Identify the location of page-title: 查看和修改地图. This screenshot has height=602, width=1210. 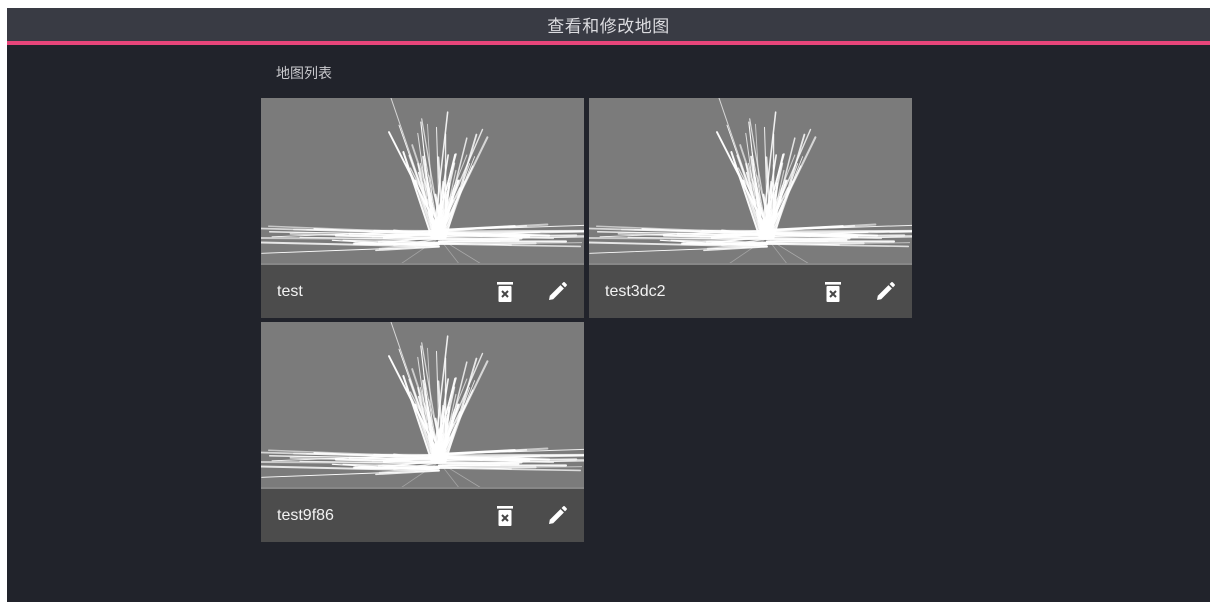
(608, 26).